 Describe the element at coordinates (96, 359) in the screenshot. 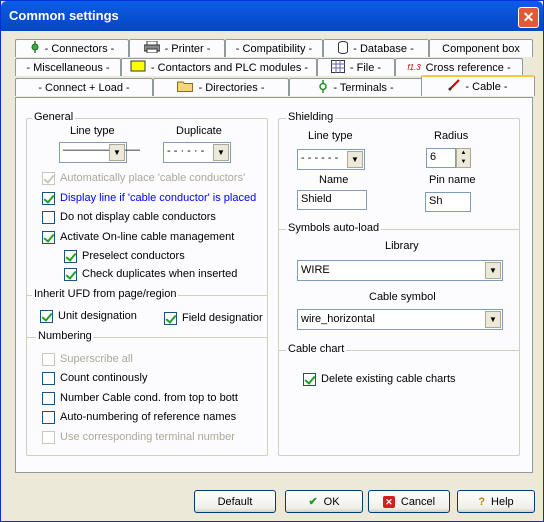

I see `superscribe-all-label: Superscribe all` at that location.